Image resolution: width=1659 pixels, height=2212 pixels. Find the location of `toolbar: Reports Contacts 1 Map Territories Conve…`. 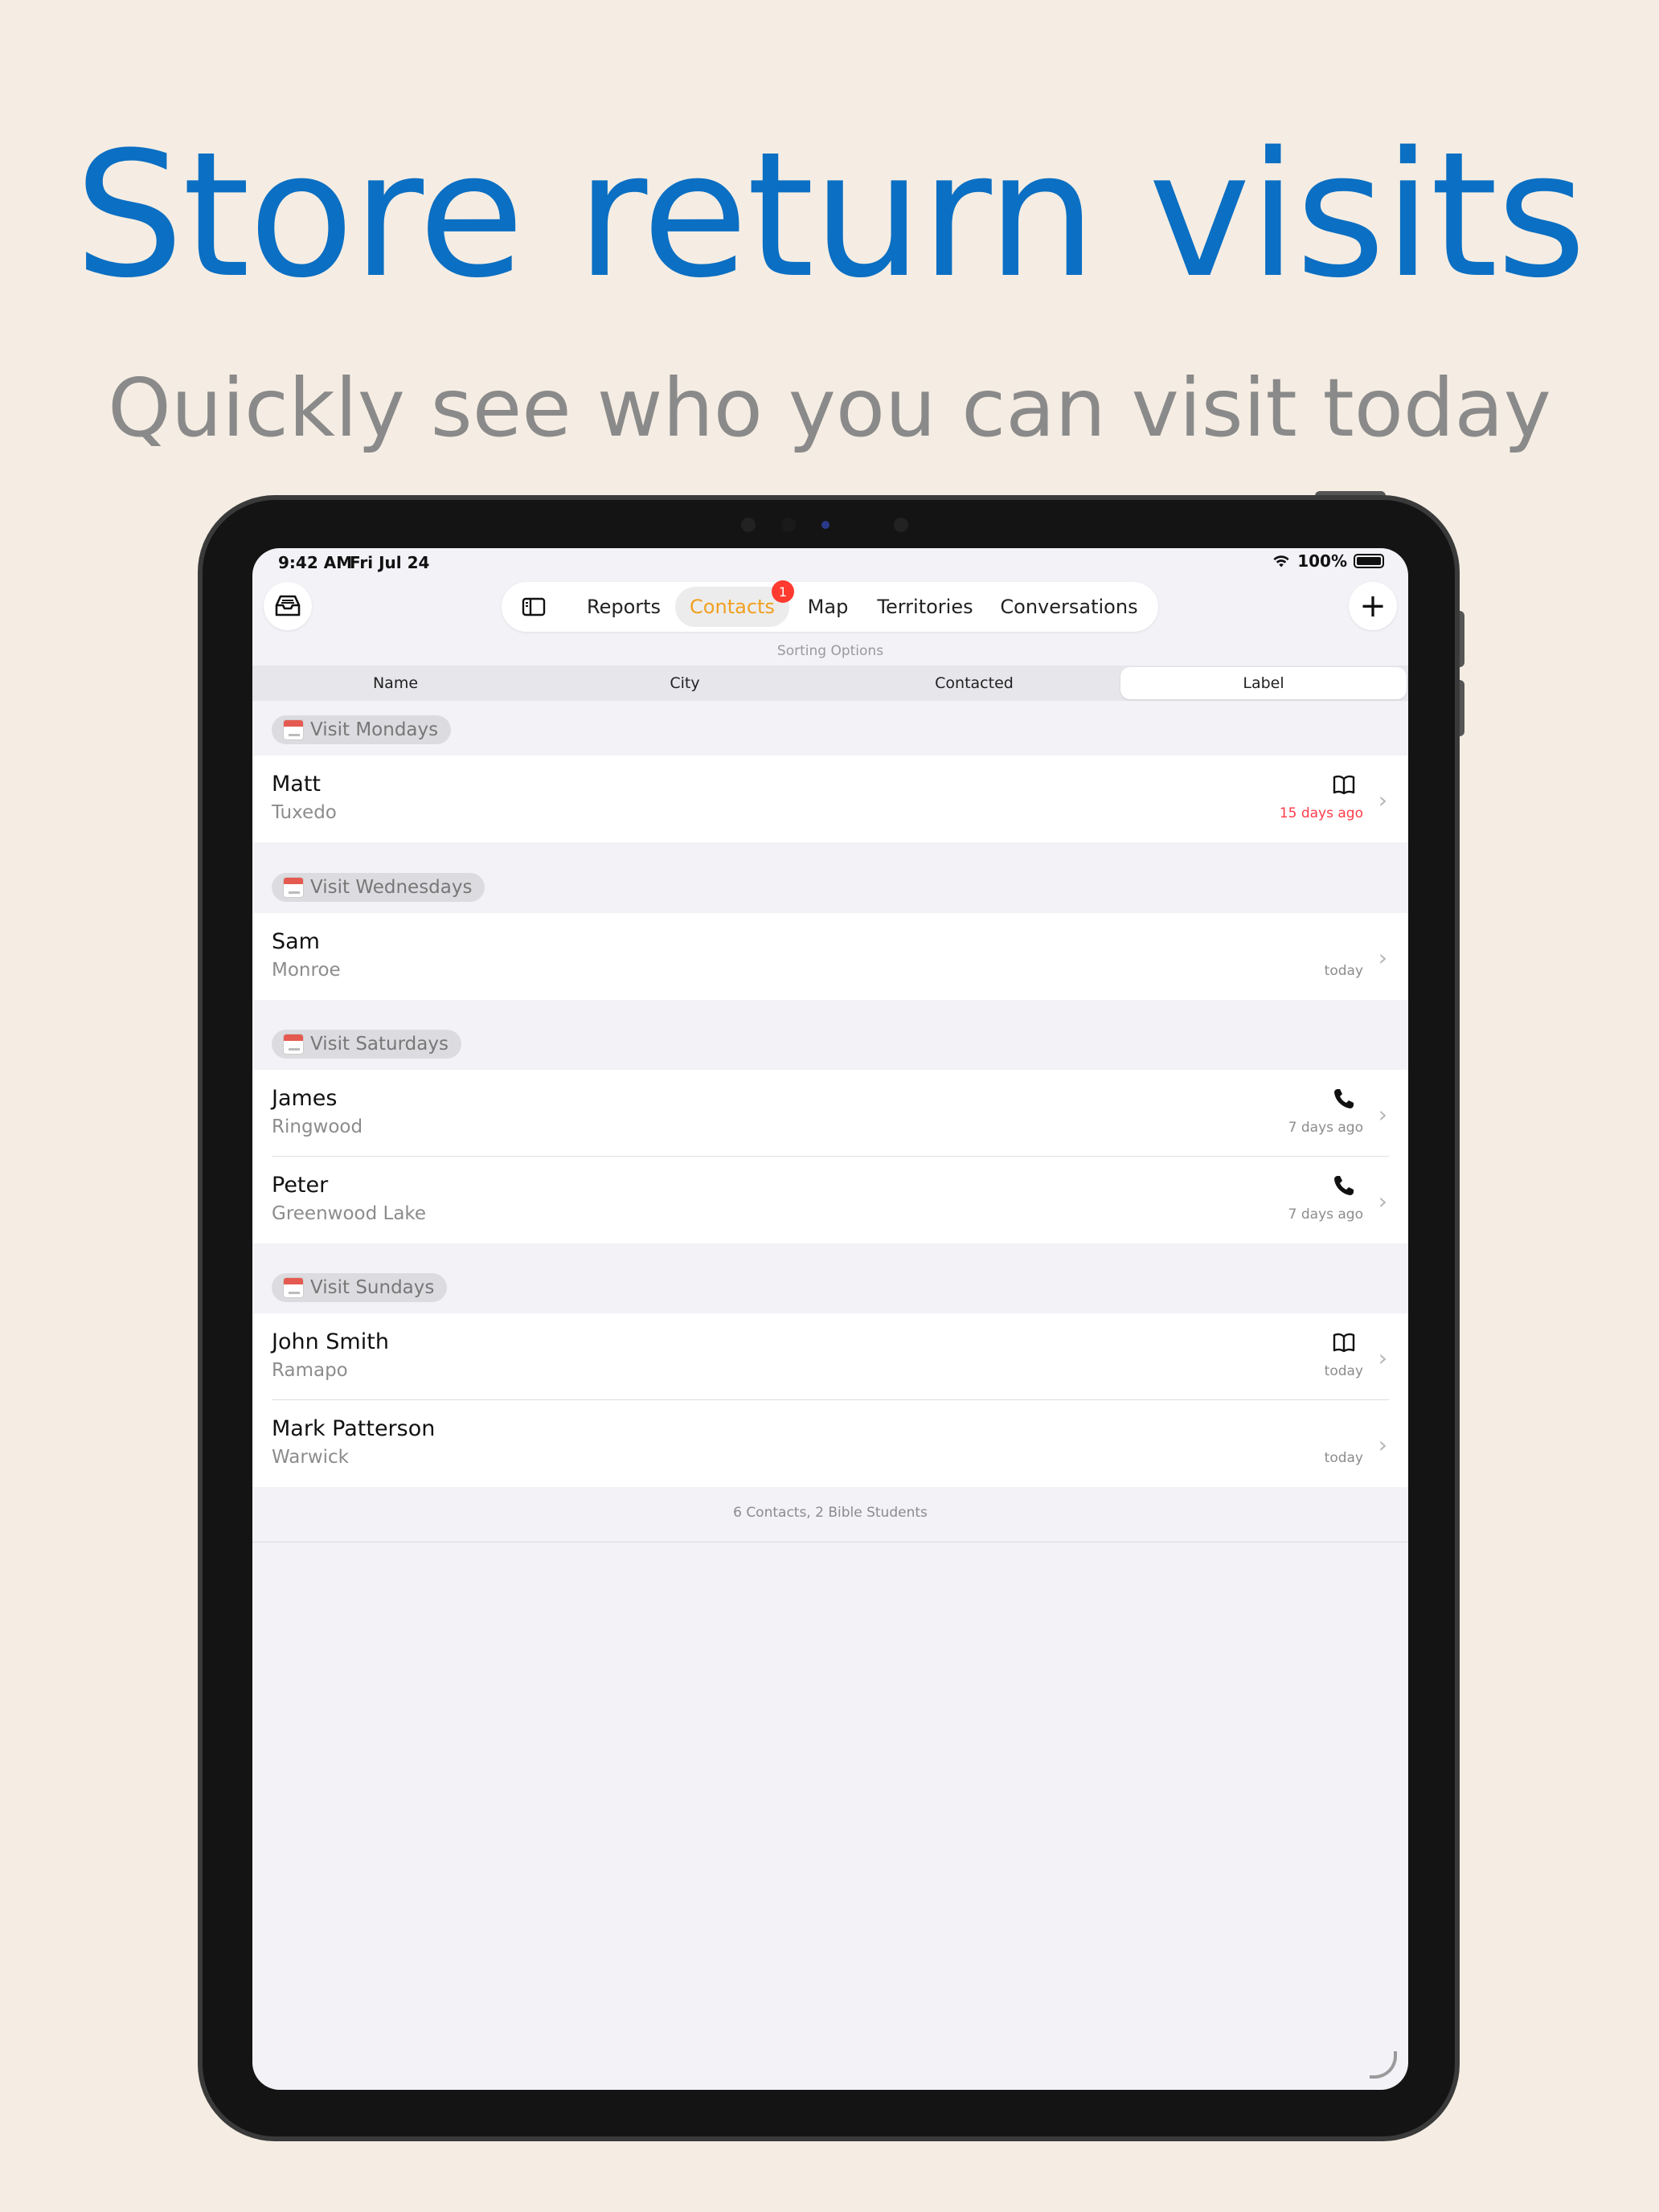

toolbar: Reports Contacts 1 Map Territories Conve… is located at coordinates (830, 607).